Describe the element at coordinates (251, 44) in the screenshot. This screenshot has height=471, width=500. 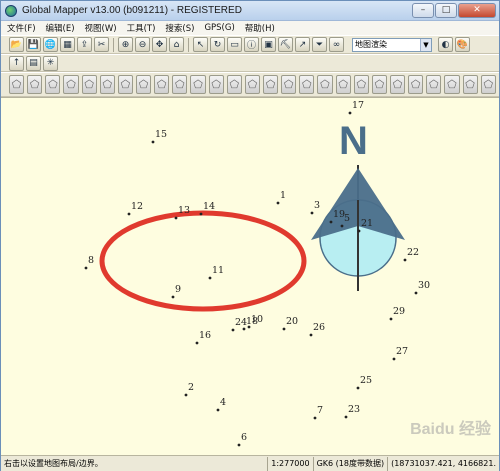
I see `info-icon: ⓘ` at that location.